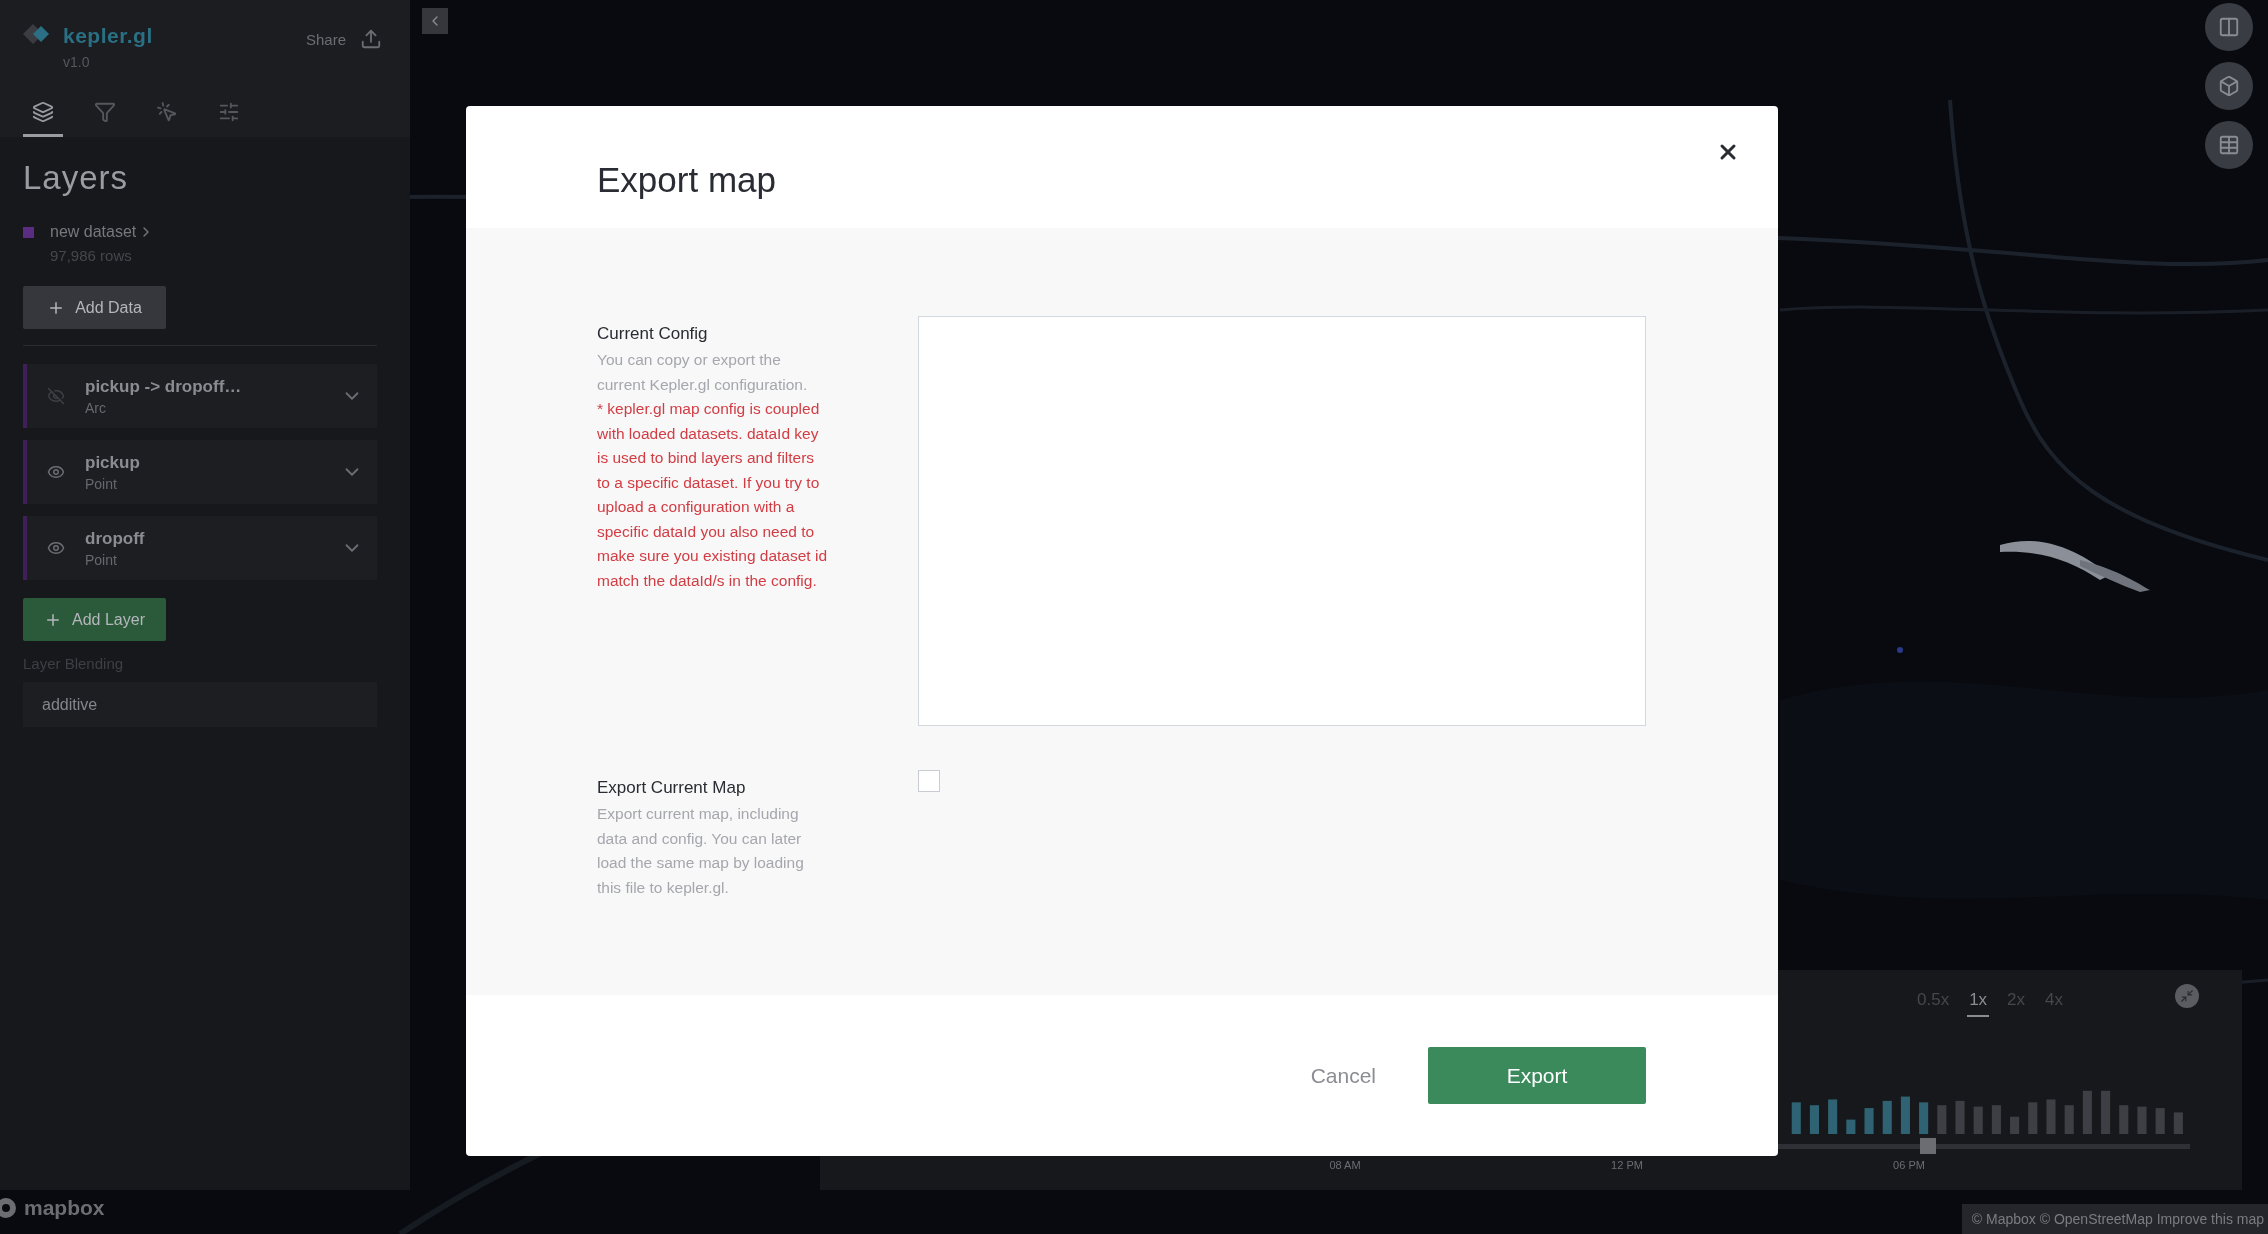 The image size is (2268, 1234). Describe the element at coordinates (96, 407) in the screenshot. I see `layer-type: Arc` at that location.